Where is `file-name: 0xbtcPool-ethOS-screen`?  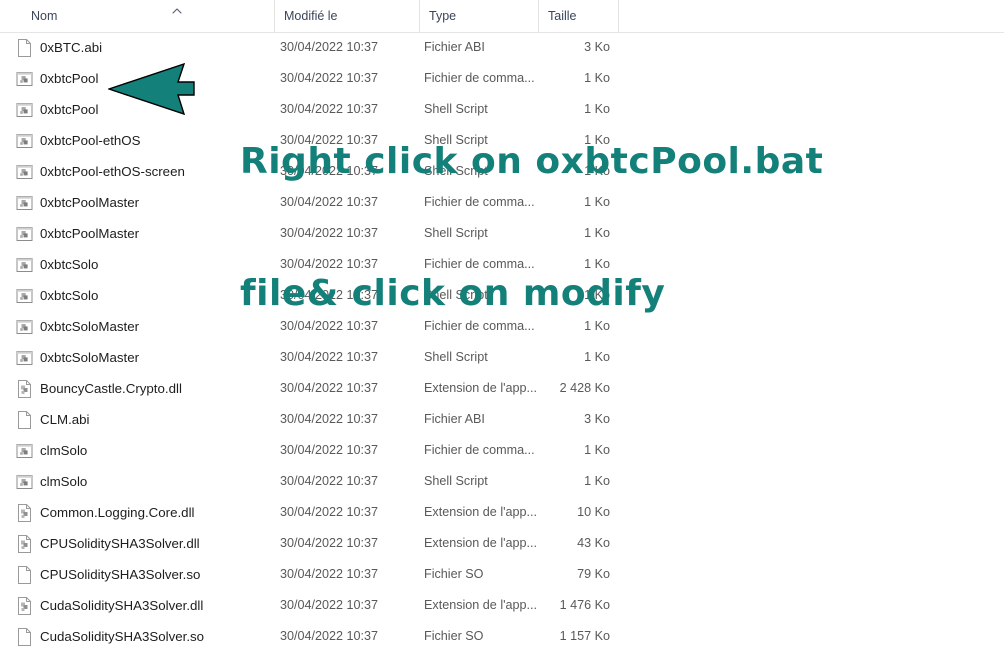 file-name: 0xbtcPool-ethOS-screen is located at coordinates (156, 171).